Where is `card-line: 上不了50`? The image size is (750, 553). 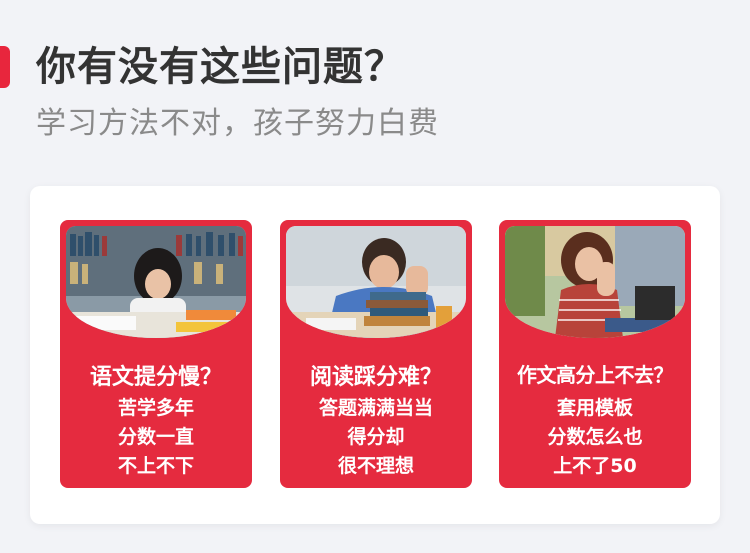
card-line: 上不了50 is located at coordinates (595, 466).